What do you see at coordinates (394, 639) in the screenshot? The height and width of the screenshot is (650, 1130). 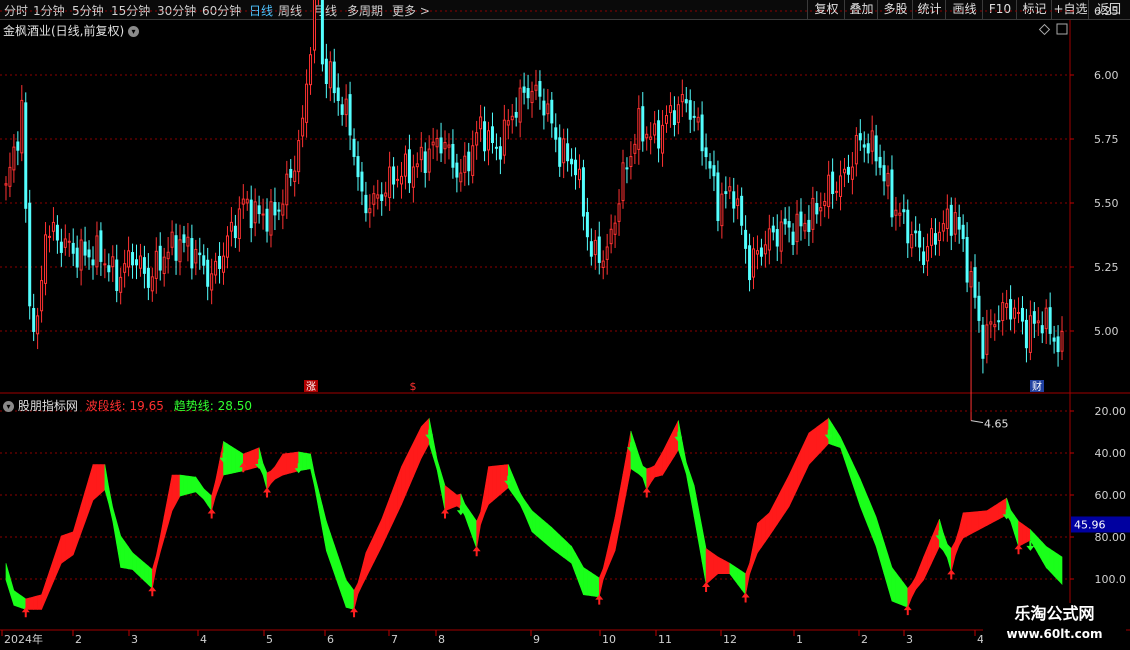 I see `x-axis-label: 7` at bounding box center [394, 639].